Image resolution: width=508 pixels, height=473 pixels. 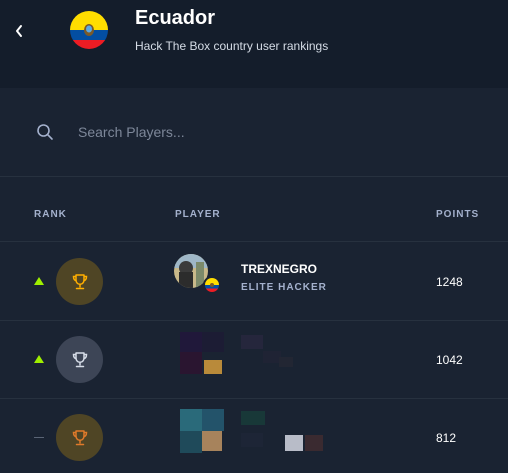 I want to click on chevron-left-icon, so click(x=19, y=31).